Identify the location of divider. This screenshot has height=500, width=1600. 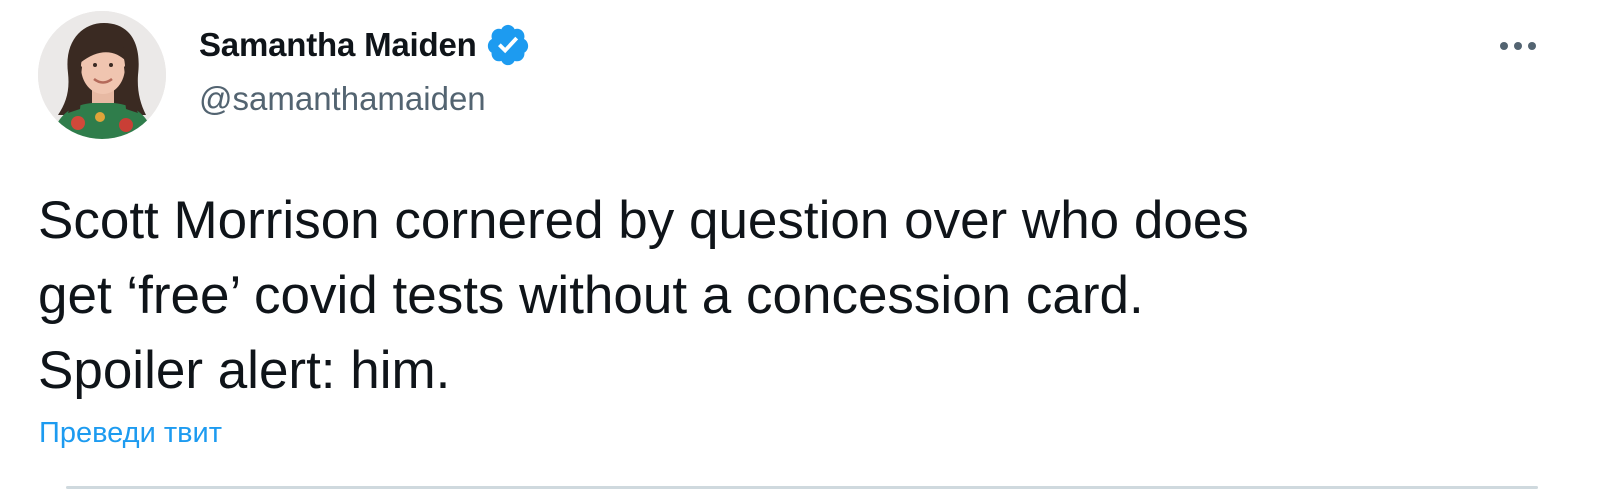
(802, 487).